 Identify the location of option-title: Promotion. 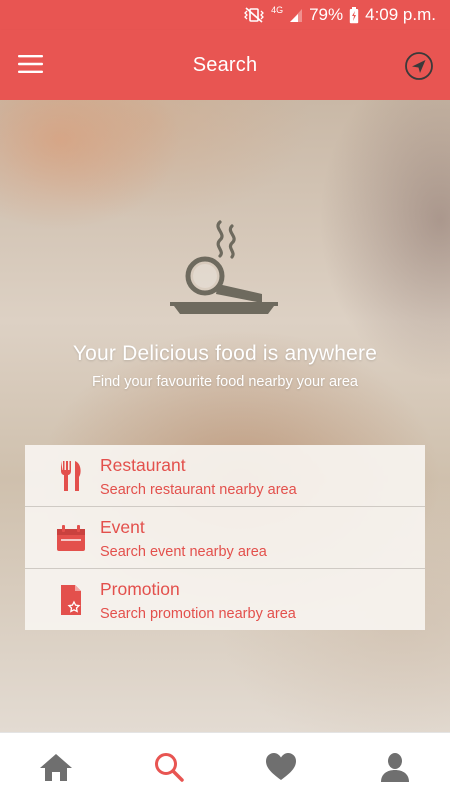
(140, 589).